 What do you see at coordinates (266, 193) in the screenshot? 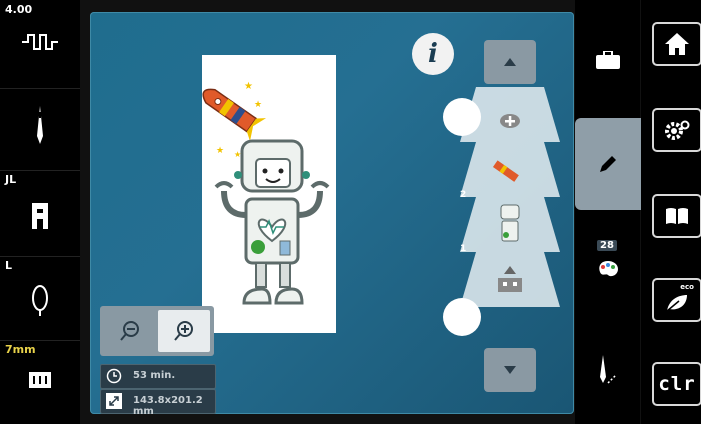
I see `robot-design-icon: ★★★ ★` at bounding box center [266, 193].